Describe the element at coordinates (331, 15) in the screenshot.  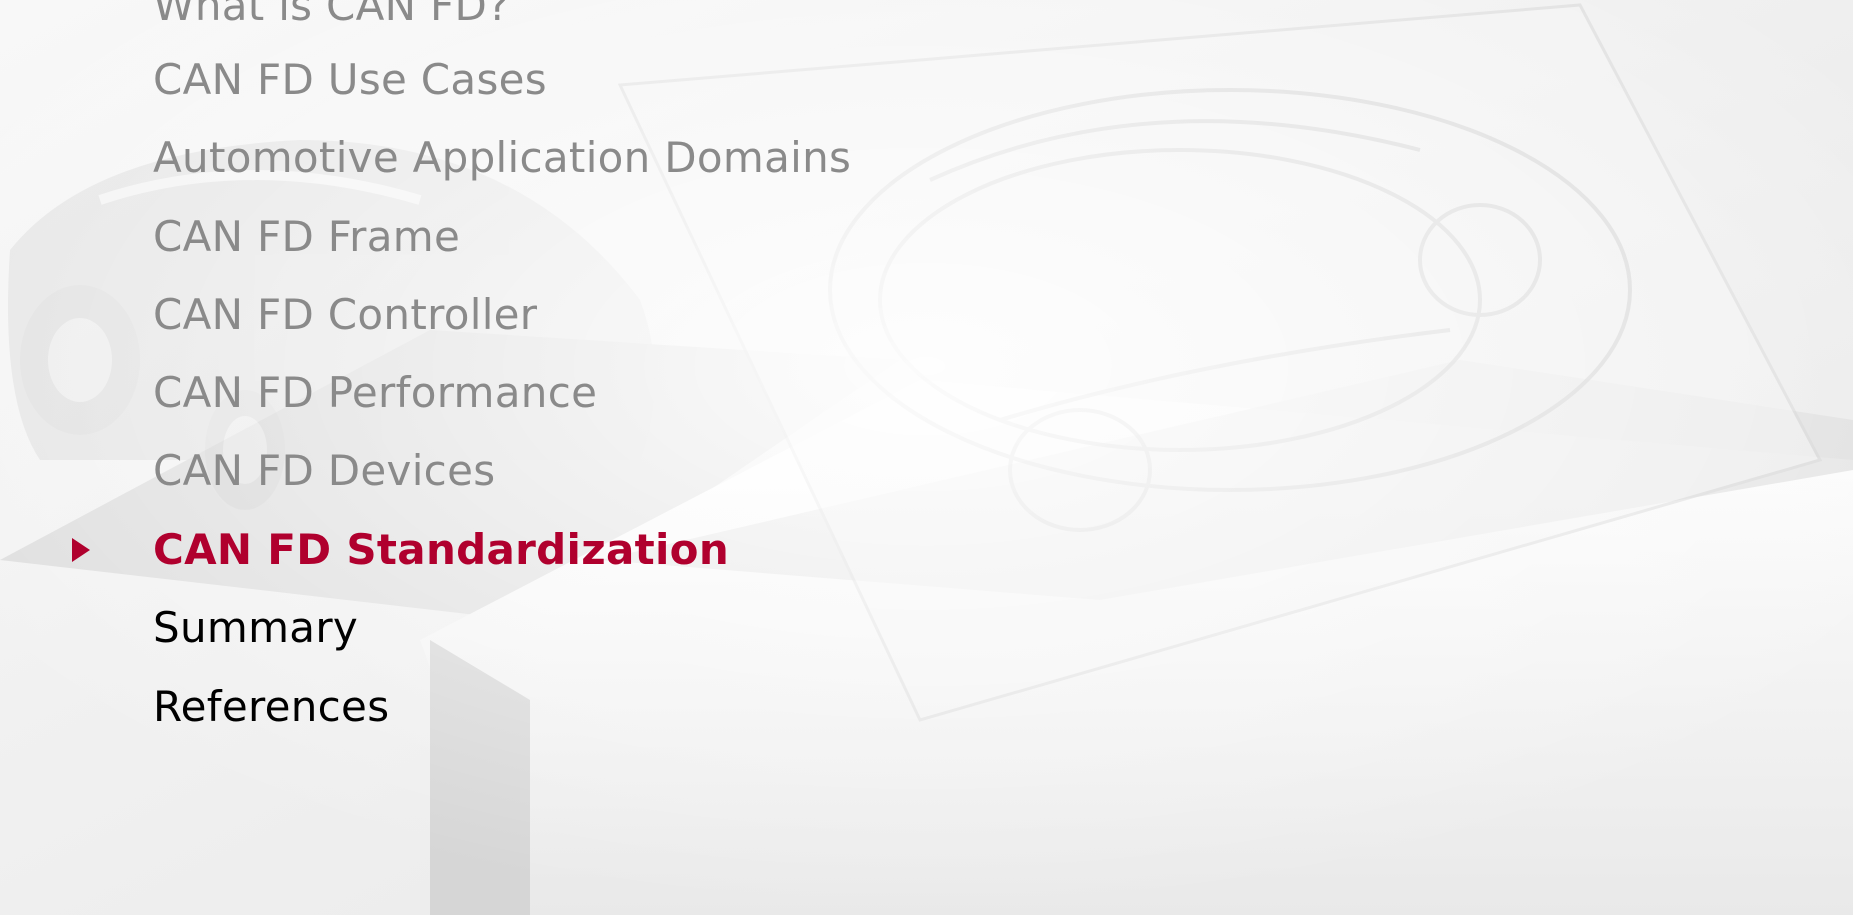
I see `agenda-item-what-is-can-fd: What is CAN FD?` at that location.